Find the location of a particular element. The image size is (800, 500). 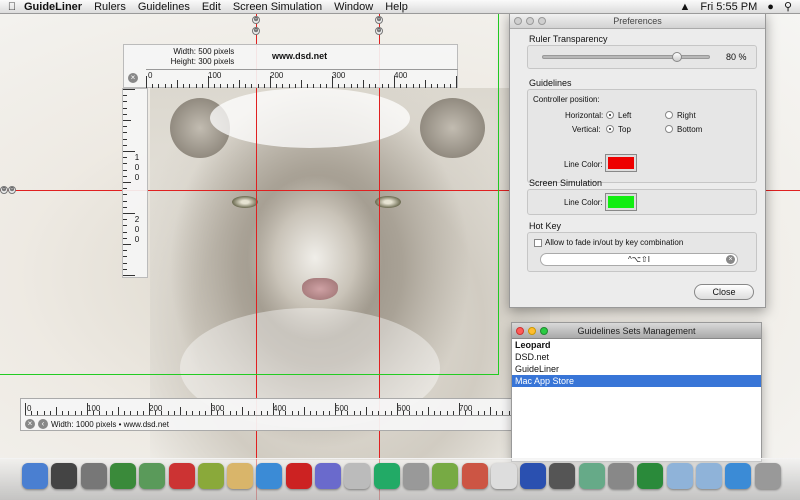

menu-window: Window is located at coordinates (353, 7).